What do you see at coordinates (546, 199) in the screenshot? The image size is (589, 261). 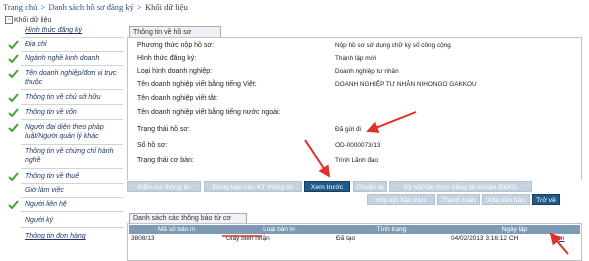 I see `back-button: Trở về` at bounding box center [546, 199].